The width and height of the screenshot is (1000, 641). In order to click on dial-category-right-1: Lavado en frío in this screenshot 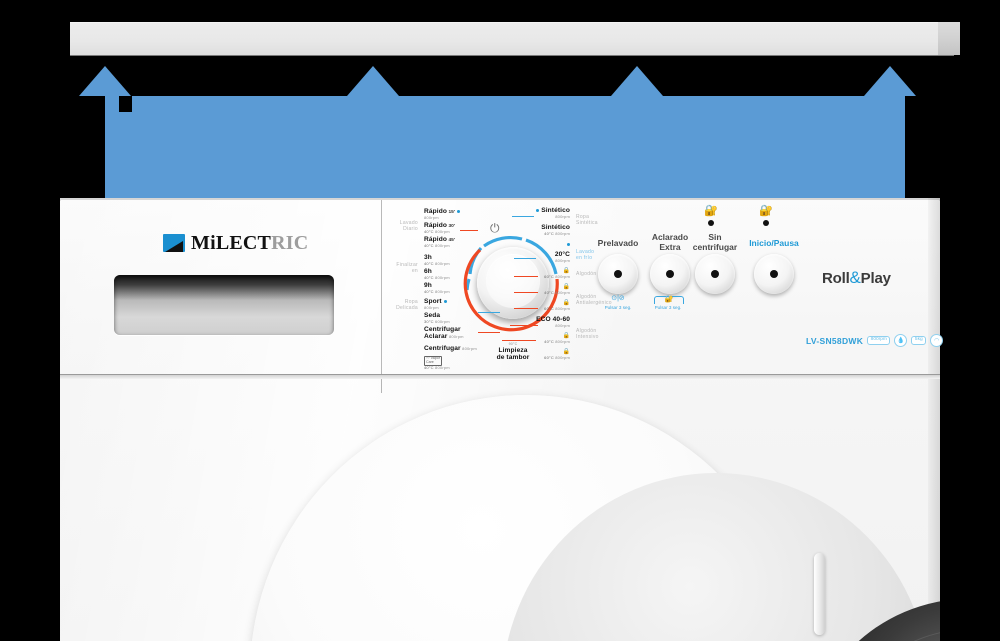, I will do `click(585, 255)`.